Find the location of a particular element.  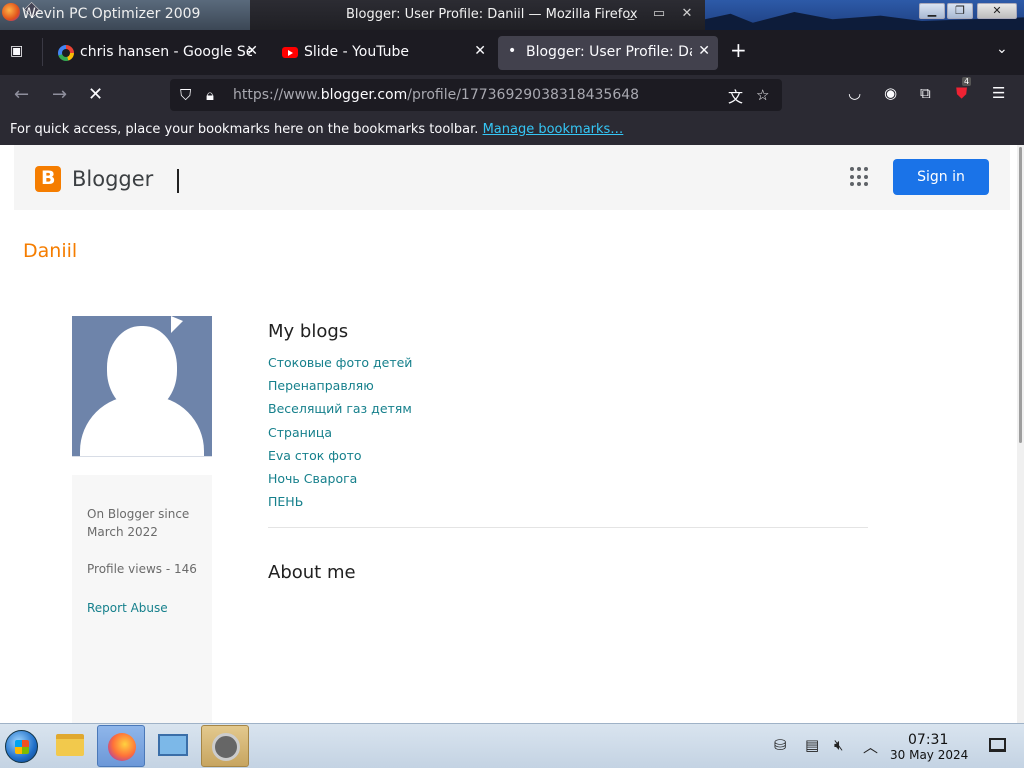

profile-views: Profile views - 146 is located at coordinates (142, 569).